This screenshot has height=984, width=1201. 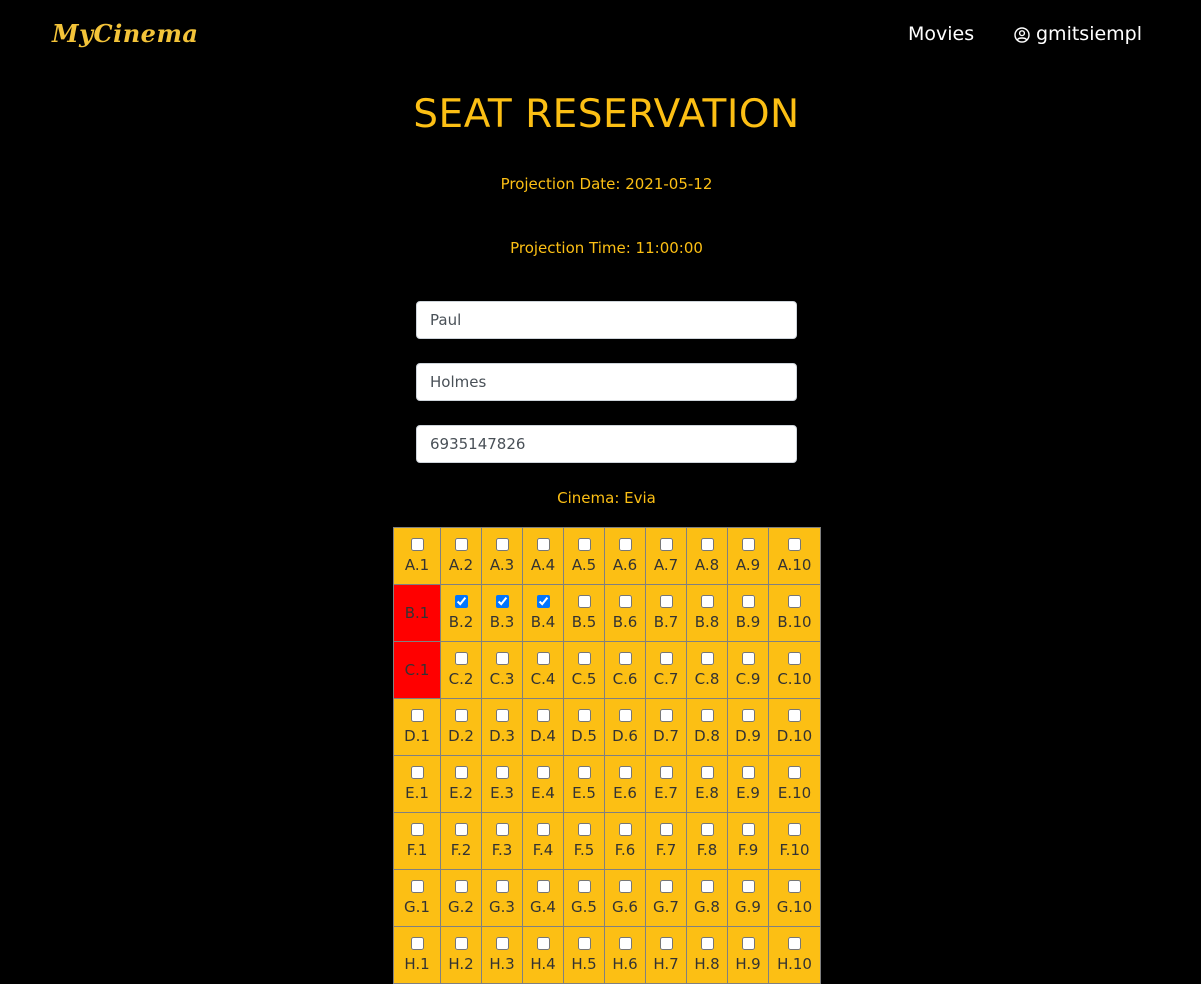 What do you see at coordinates (606, 320) in the screenshot?
I see `first-name-input` at bounding box center [606, 320].